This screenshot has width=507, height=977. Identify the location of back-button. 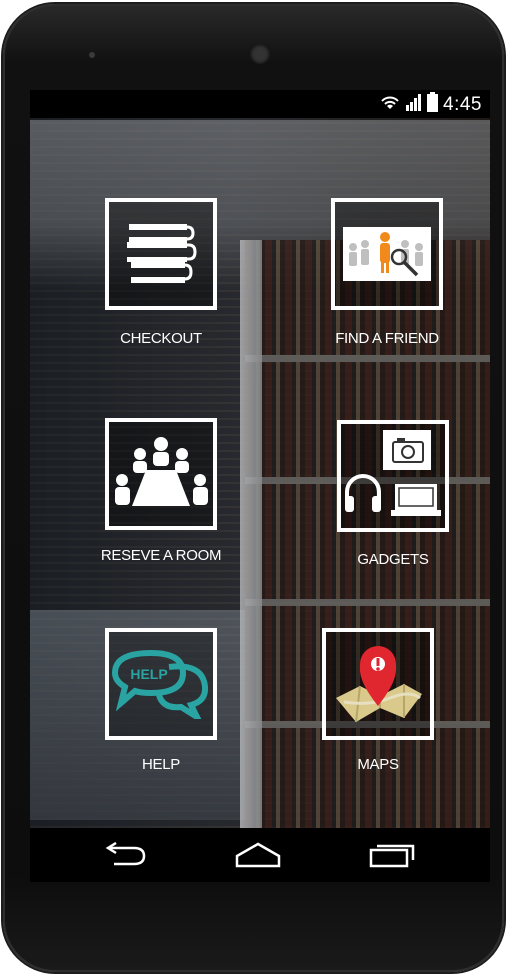
(124, 855).